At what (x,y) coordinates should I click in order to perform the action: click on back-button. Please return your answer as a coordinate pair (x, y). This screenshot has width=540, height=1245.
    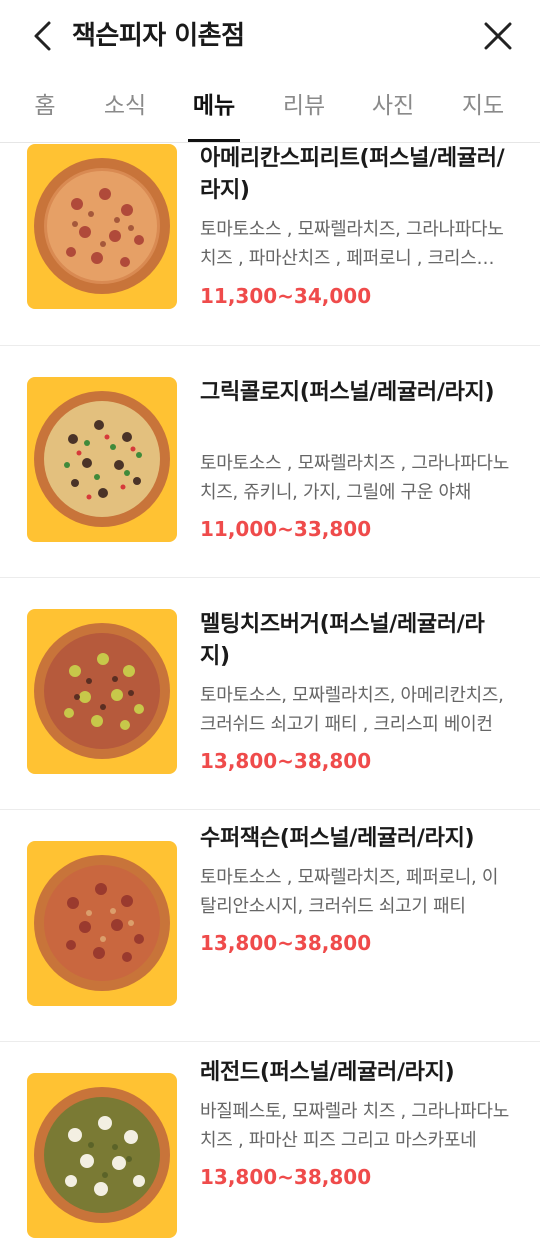
    Looking at the image, I should click on (42, 36).